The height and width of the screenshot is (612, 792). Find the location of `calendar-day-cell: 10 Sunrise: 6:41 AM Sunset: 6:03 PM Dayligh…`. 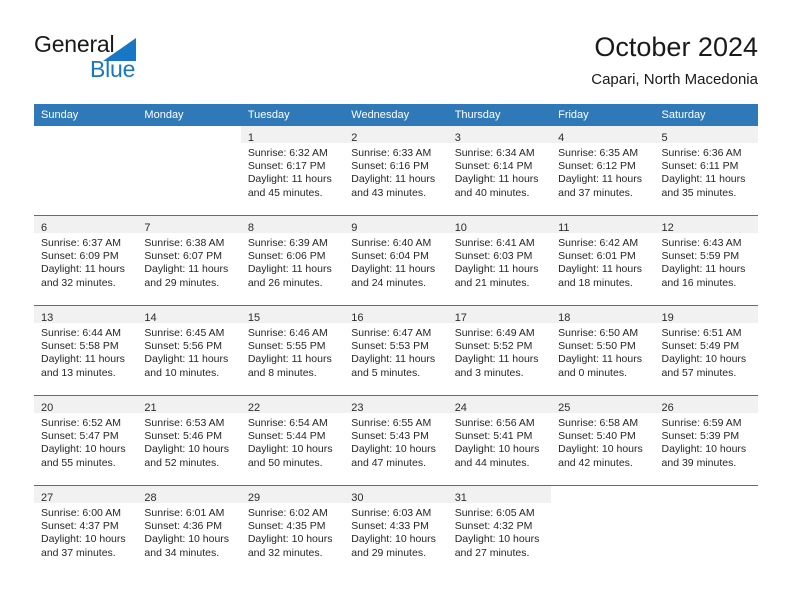

calendar-day-cell: 10 Sunrise: 6:41 AM Sunset: 6:03 PM Dayligh… is located at coordinates (499, 260).